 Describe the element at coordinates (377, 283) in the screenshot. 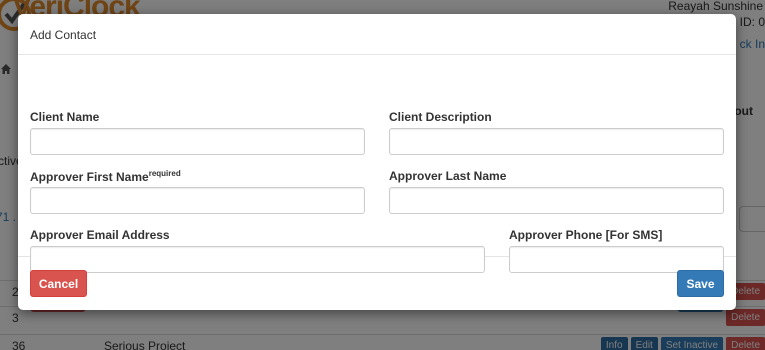

I see `modal-footer: Cancel Save` at that location.